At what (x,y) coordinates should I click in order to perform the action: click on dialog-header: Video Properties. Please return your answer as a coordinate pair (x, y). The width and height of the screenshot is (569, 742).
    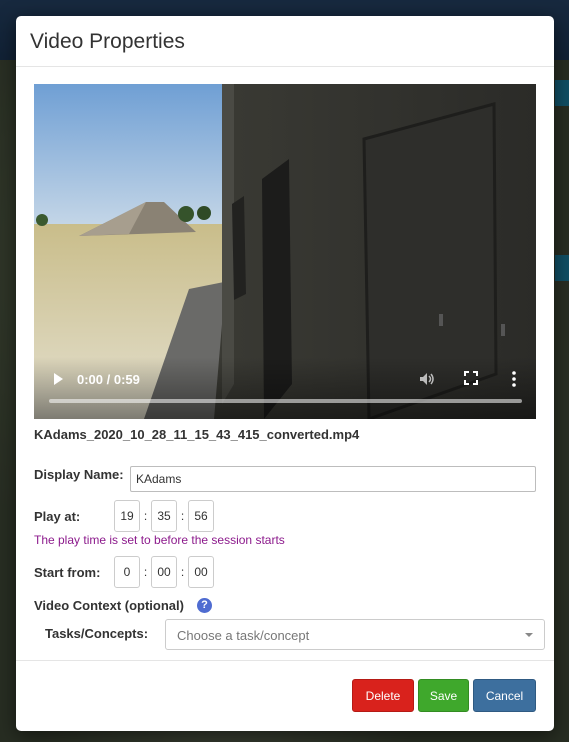
    Looking at the image, I should click on (285, 41).